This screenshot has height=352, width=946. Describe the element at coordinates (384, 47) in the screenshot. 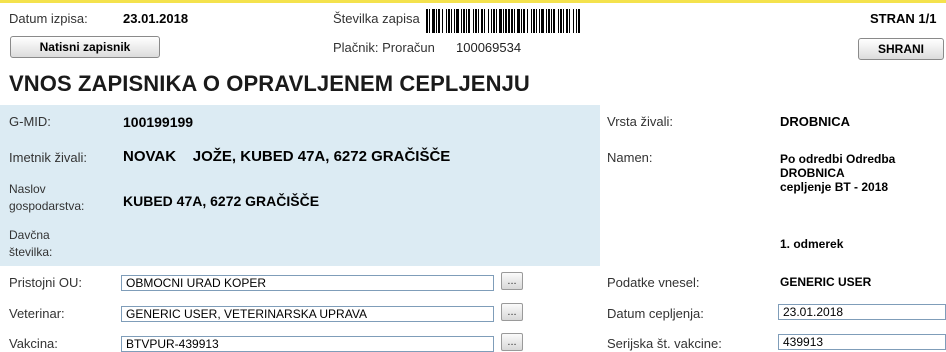

I see `placnik-label: Plačnik: Proračun` at that location.